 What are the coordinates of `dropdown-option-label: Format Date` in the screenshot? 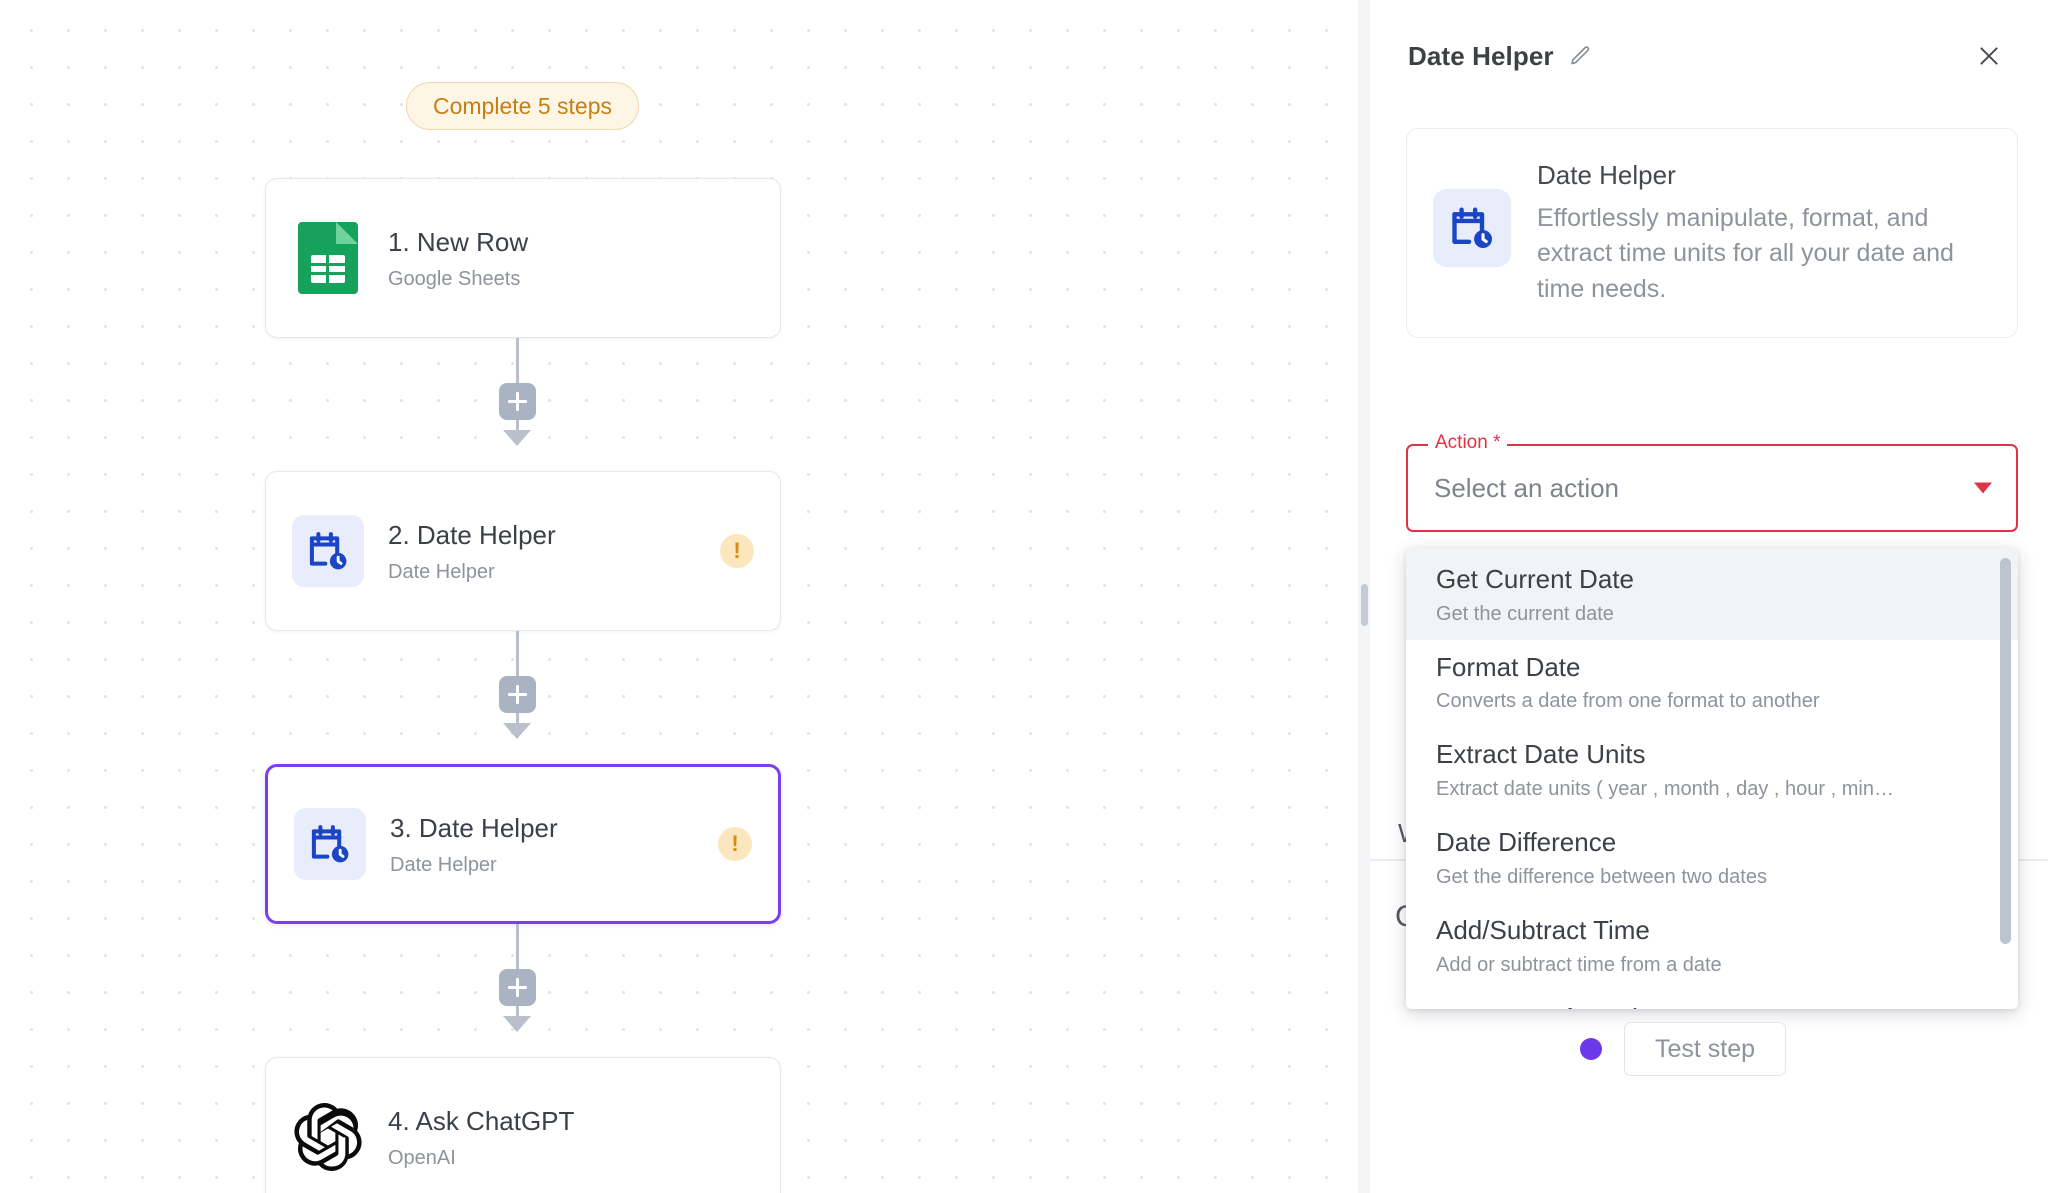 It's located at (1508, 666).